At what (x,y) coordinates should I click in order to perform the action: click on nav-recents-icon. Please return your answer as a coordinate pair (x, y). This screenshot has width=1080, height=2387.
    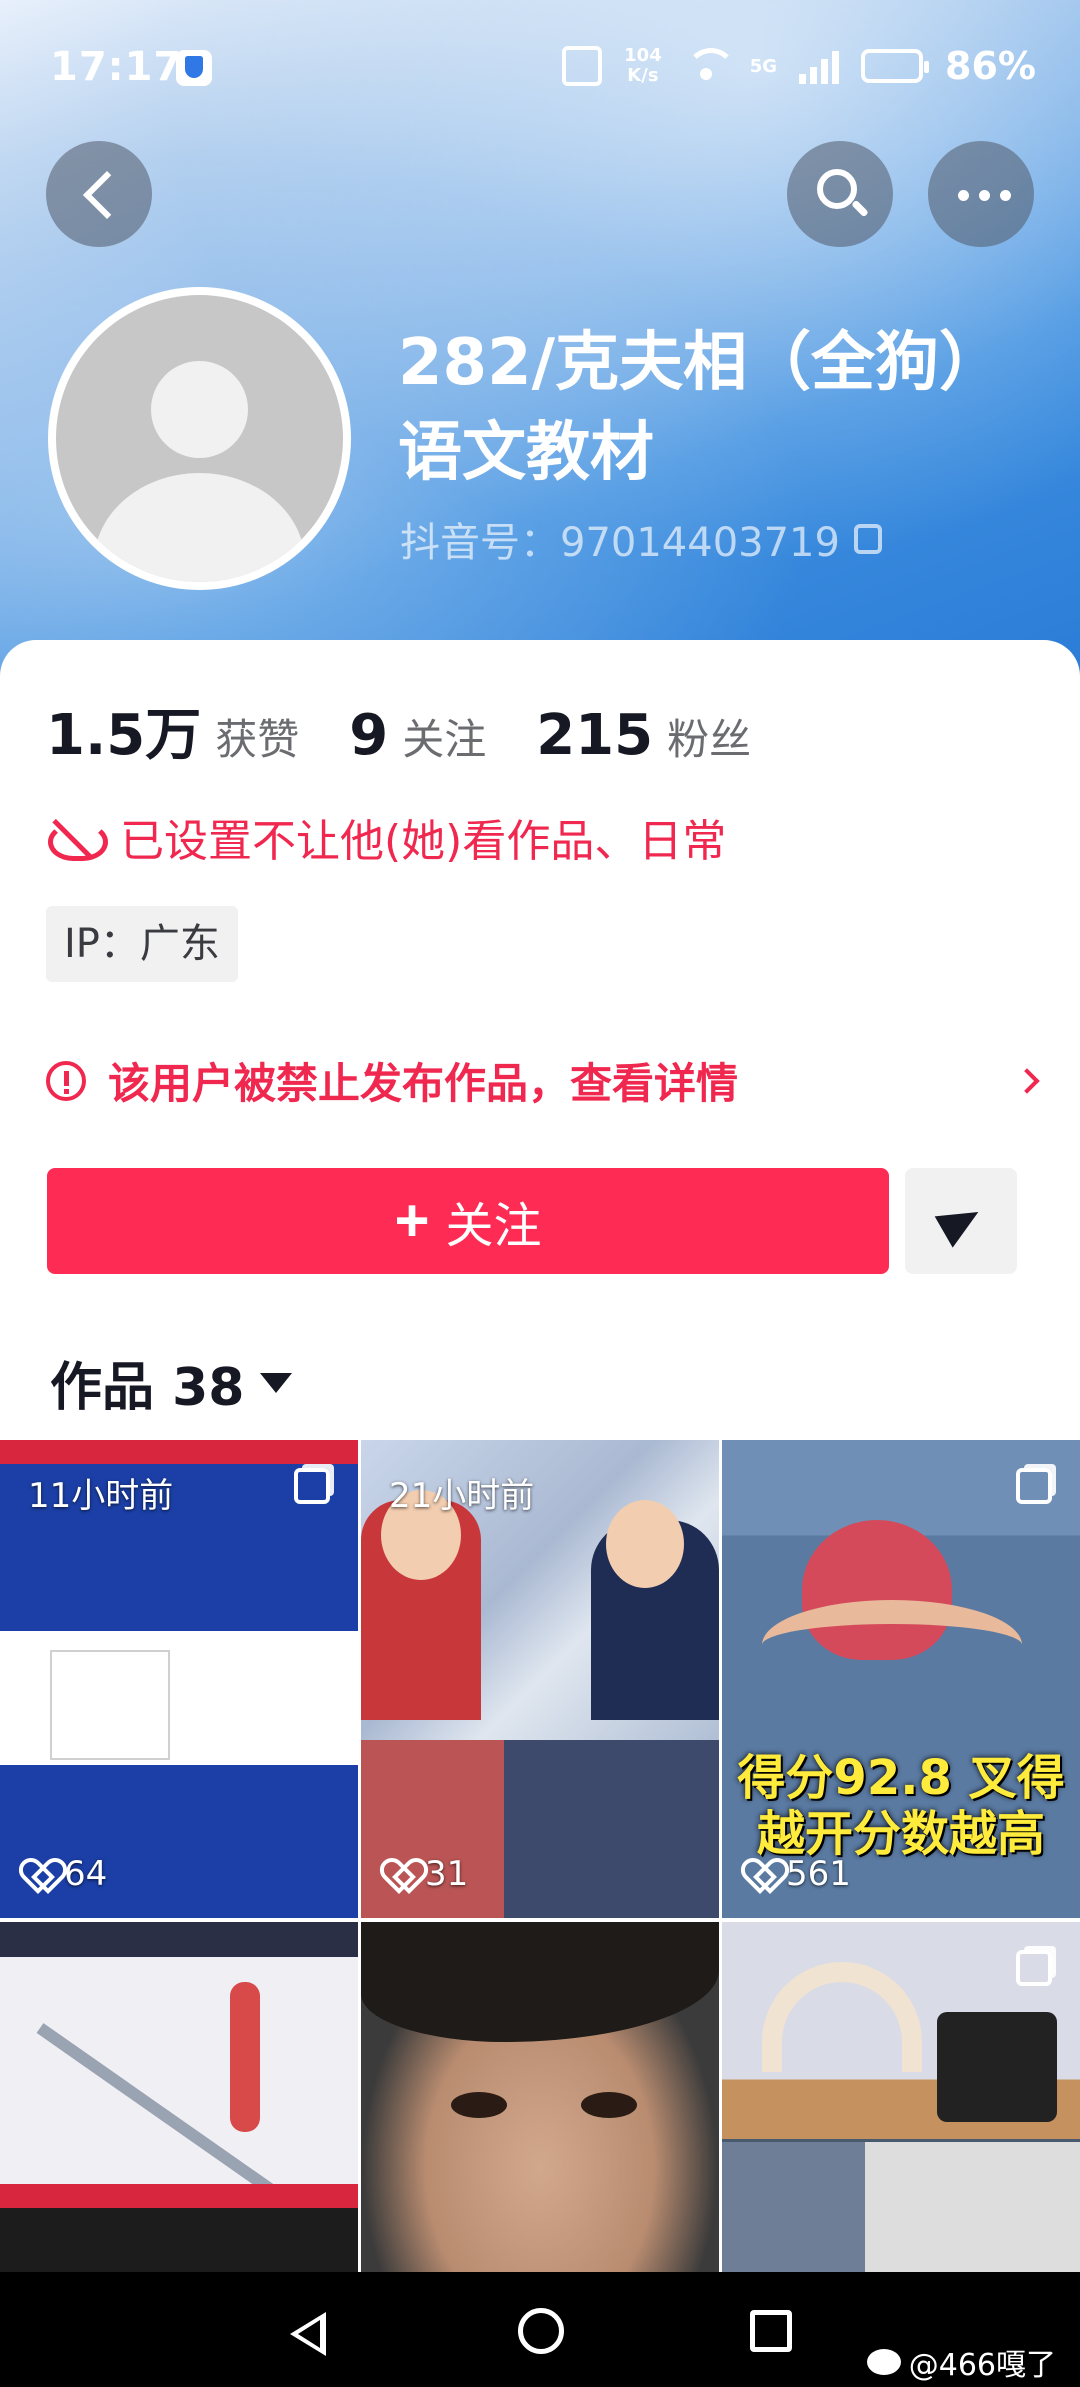
    Looking at the image, I should click on (771, 2331).